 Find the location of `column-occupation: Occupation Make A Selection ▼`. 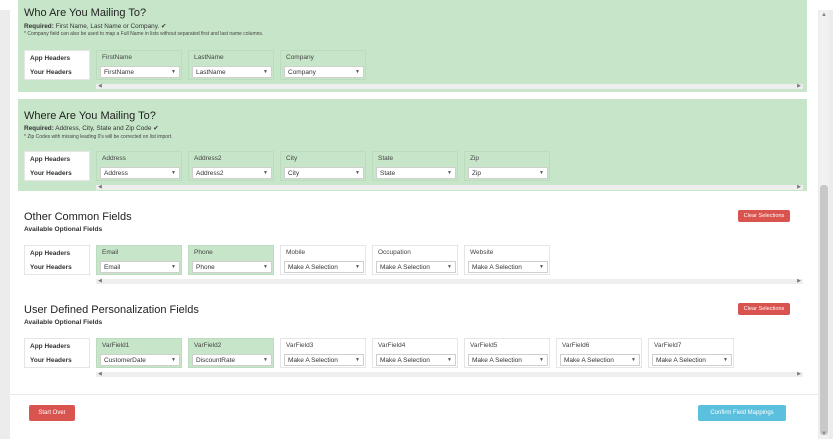

column-occupation: Occupation Make A Selection ▼ is located at coordinates (415, 260).